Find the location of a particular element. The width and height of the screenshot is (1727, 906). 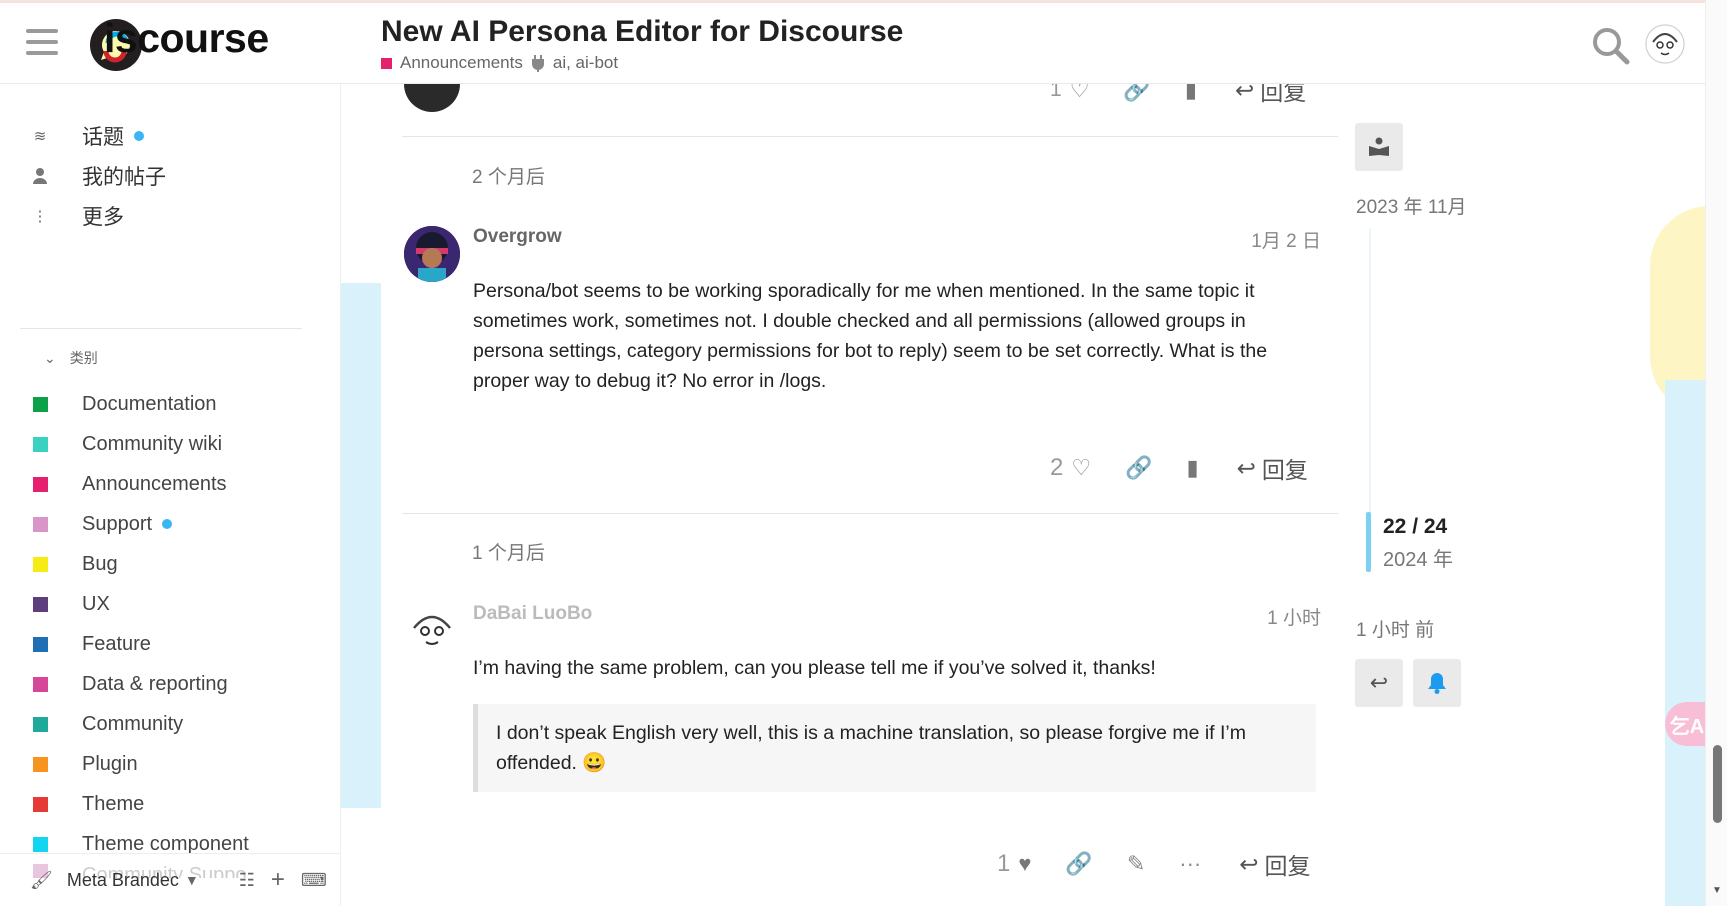

more-horizontal-icon: ··· is located at coordinates (1190, 864).